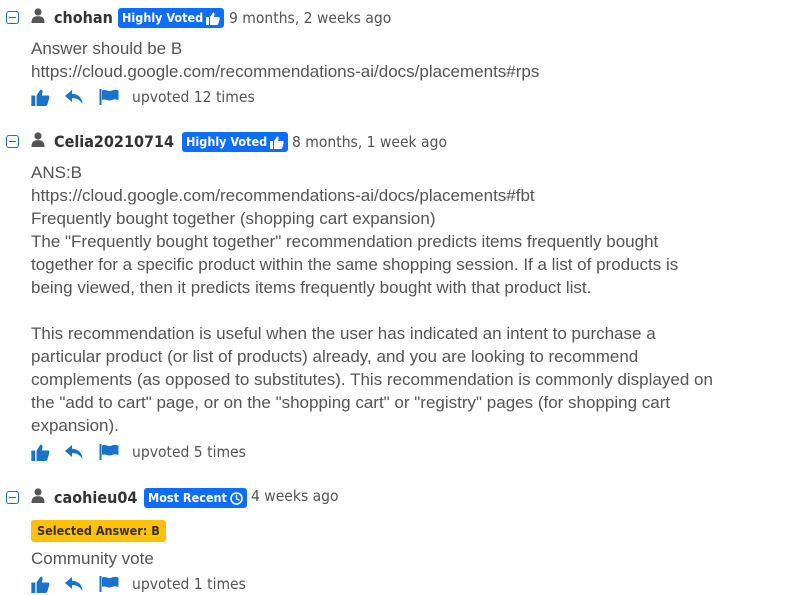  What do you see at coordinates (98, 531) in the screenshot?
I see `selected-answer-badge: Selected Answer: B` at bounding box center [98, 531].